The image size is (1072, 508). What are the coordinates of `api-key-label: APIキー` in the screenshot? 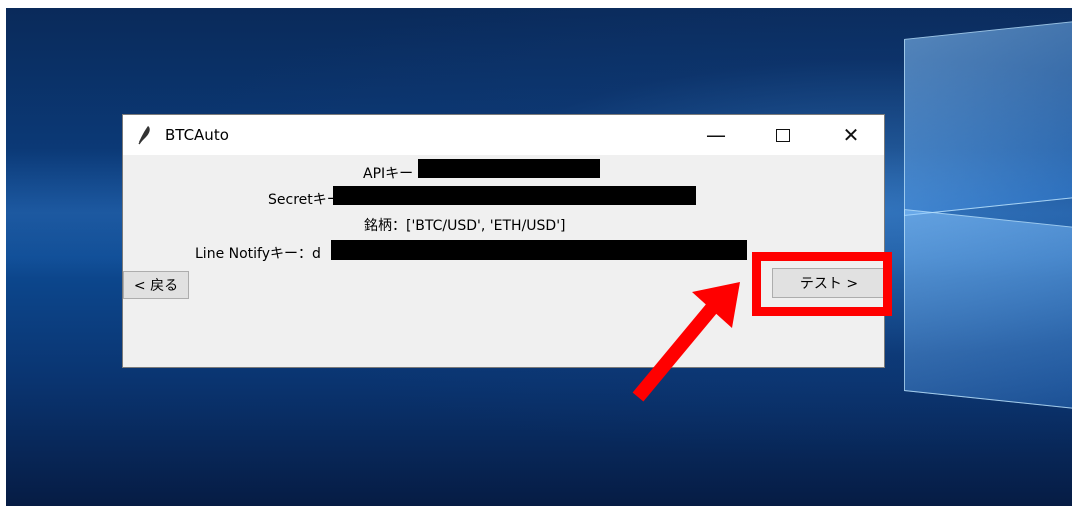 It's located at (388, 174).